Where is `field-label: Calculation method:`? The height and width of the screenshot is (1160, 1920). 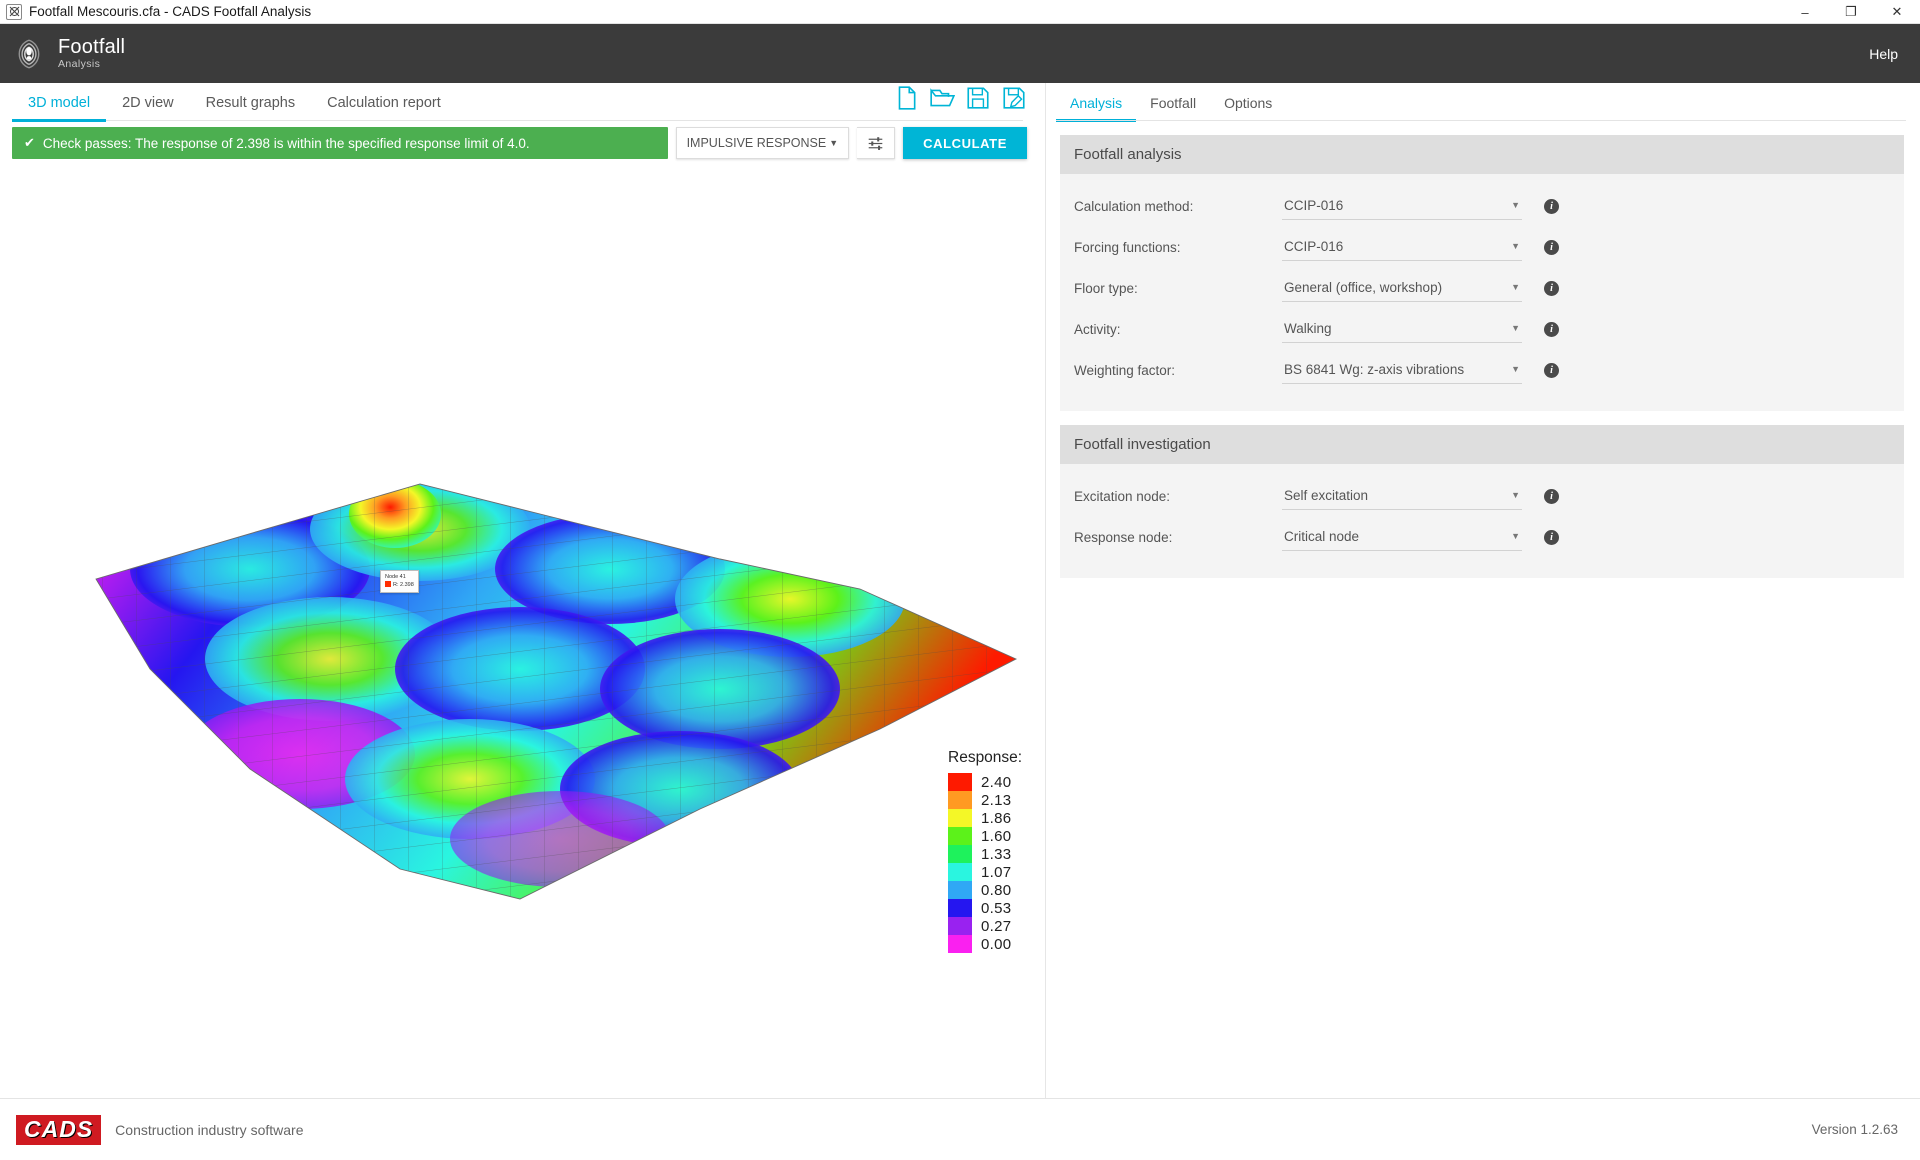
field-label: Calculation method: is located at coordinates (1134, 206).